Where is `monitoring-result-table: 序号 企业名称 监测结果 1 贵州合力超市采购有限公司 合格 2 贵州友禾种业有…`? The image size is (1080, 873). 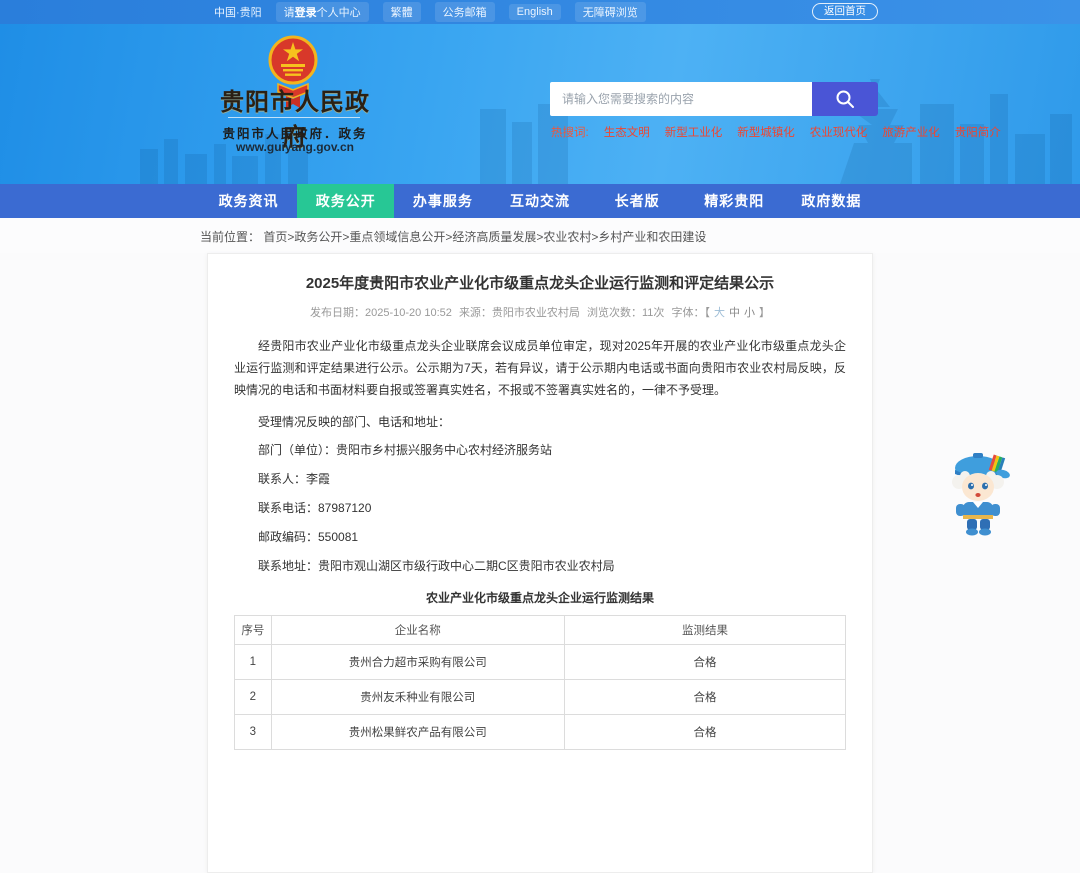 monitoring-result-table: 序号 企业名称 监测结果 1 贵州合力超市采购有限公司 合格 2 贵州友禾种业有… is located at coordinates (540, 683).